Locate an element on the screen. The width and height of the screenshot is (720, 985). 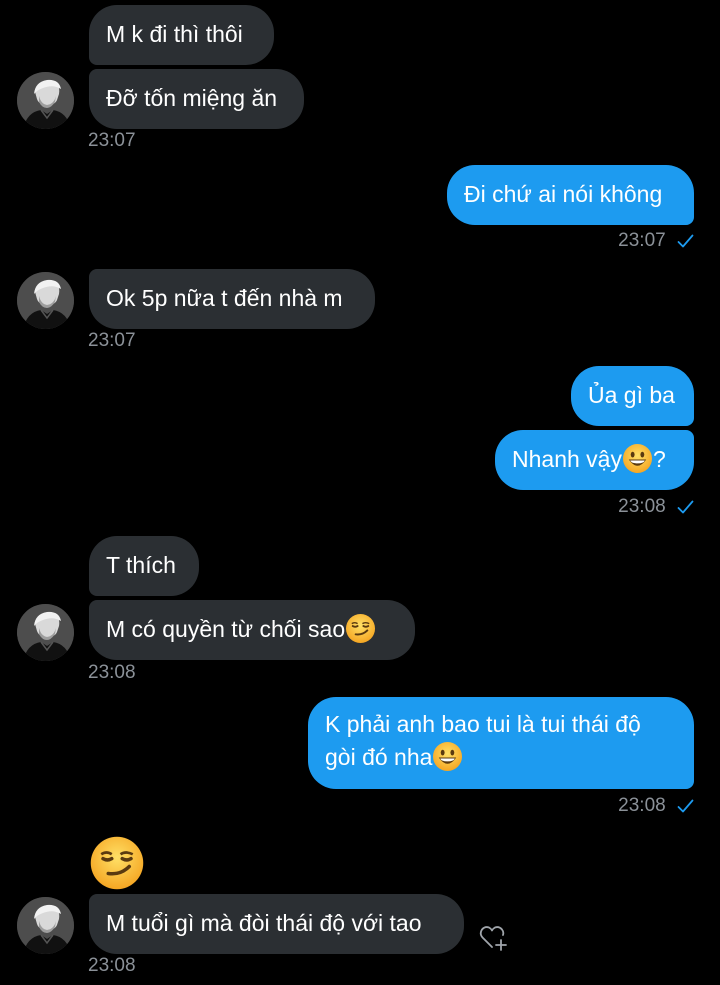
outgoing-message: Nhanh vậy? is located at coordinates (594, 460).